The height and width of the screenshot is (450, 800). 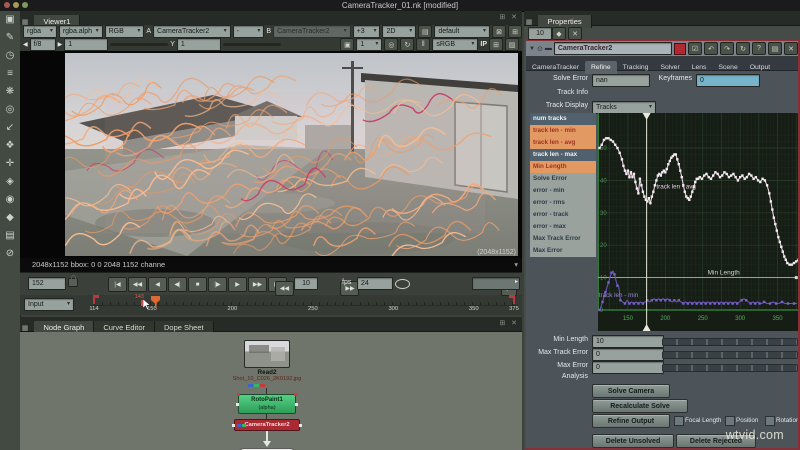 What do you see at coordinates (197, 284) in the screenshot?
I see `transport-button-4: ■` at bounding box center [197, 284].